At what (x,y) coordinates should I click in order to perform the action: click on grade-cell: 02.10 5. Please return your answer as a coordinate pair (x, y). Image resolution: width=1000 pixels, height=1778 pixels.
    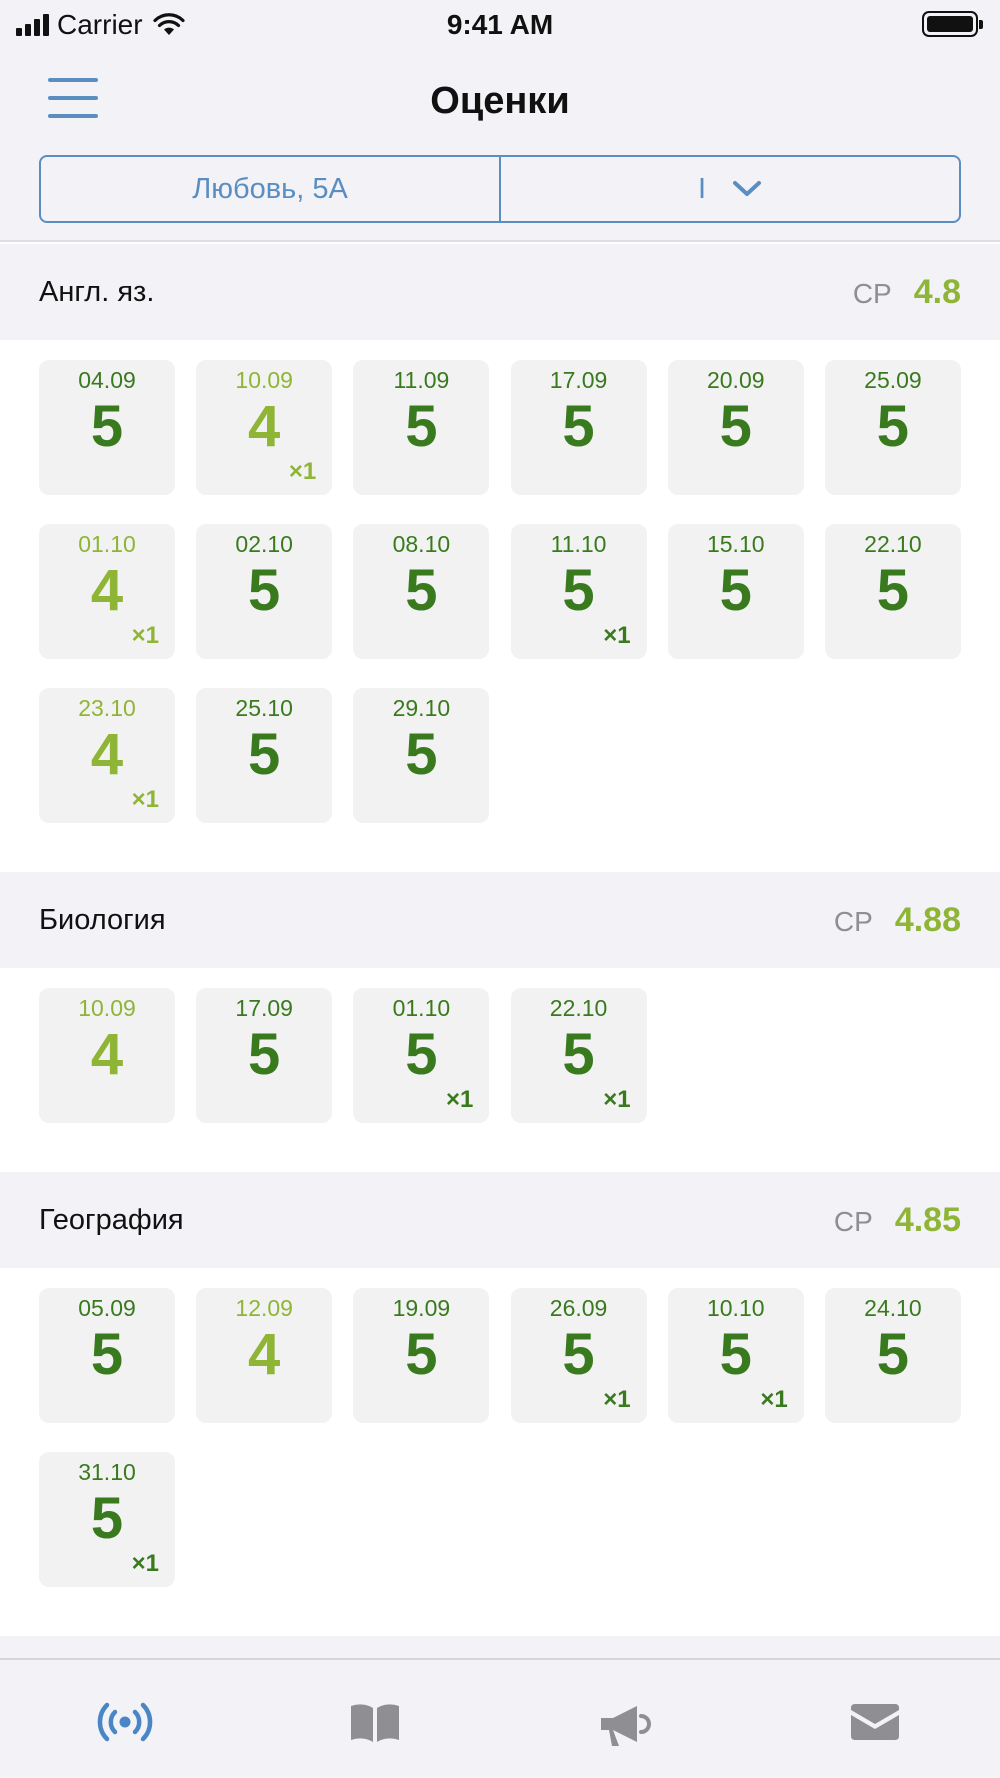
    Looking at the image, I should click on (264, 591).